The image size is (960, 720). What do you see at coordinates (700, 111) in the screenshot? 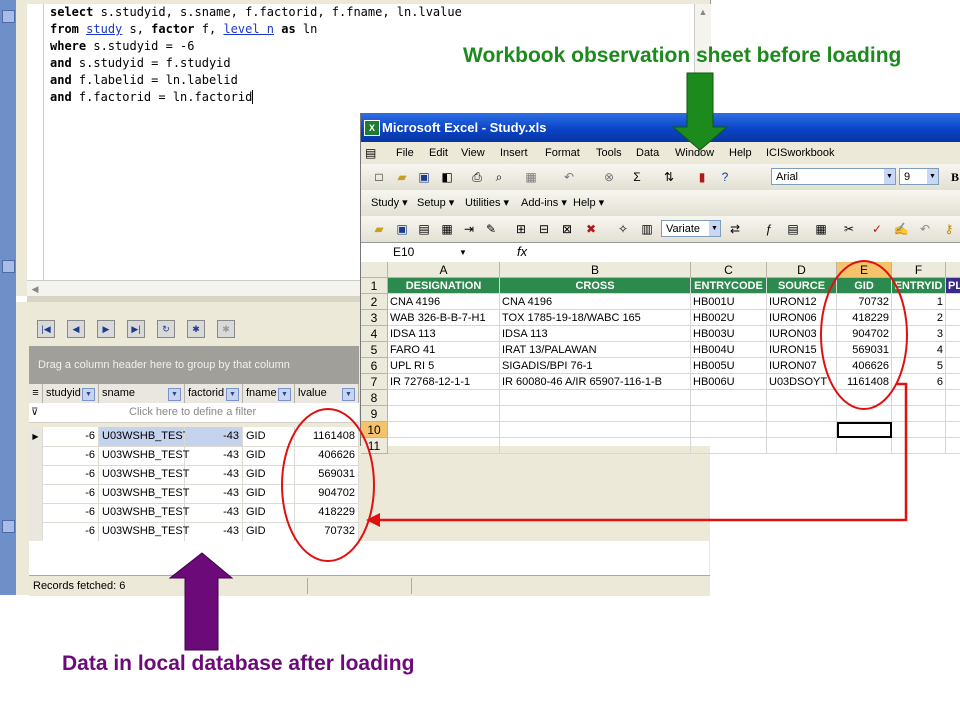
I see `green-arrow` at bounding box center [700, 111].